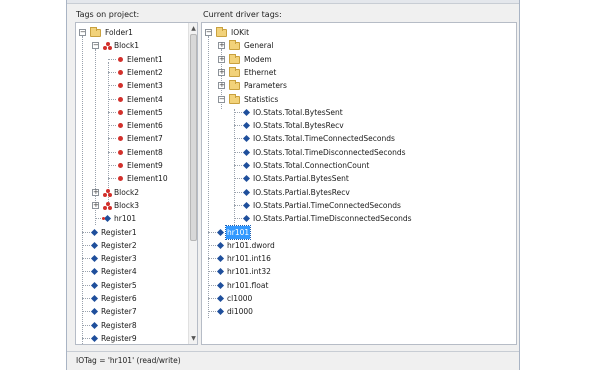  I want to click on driver-tree-item-hr101-dword: hr101.dword, so click(359, 245).